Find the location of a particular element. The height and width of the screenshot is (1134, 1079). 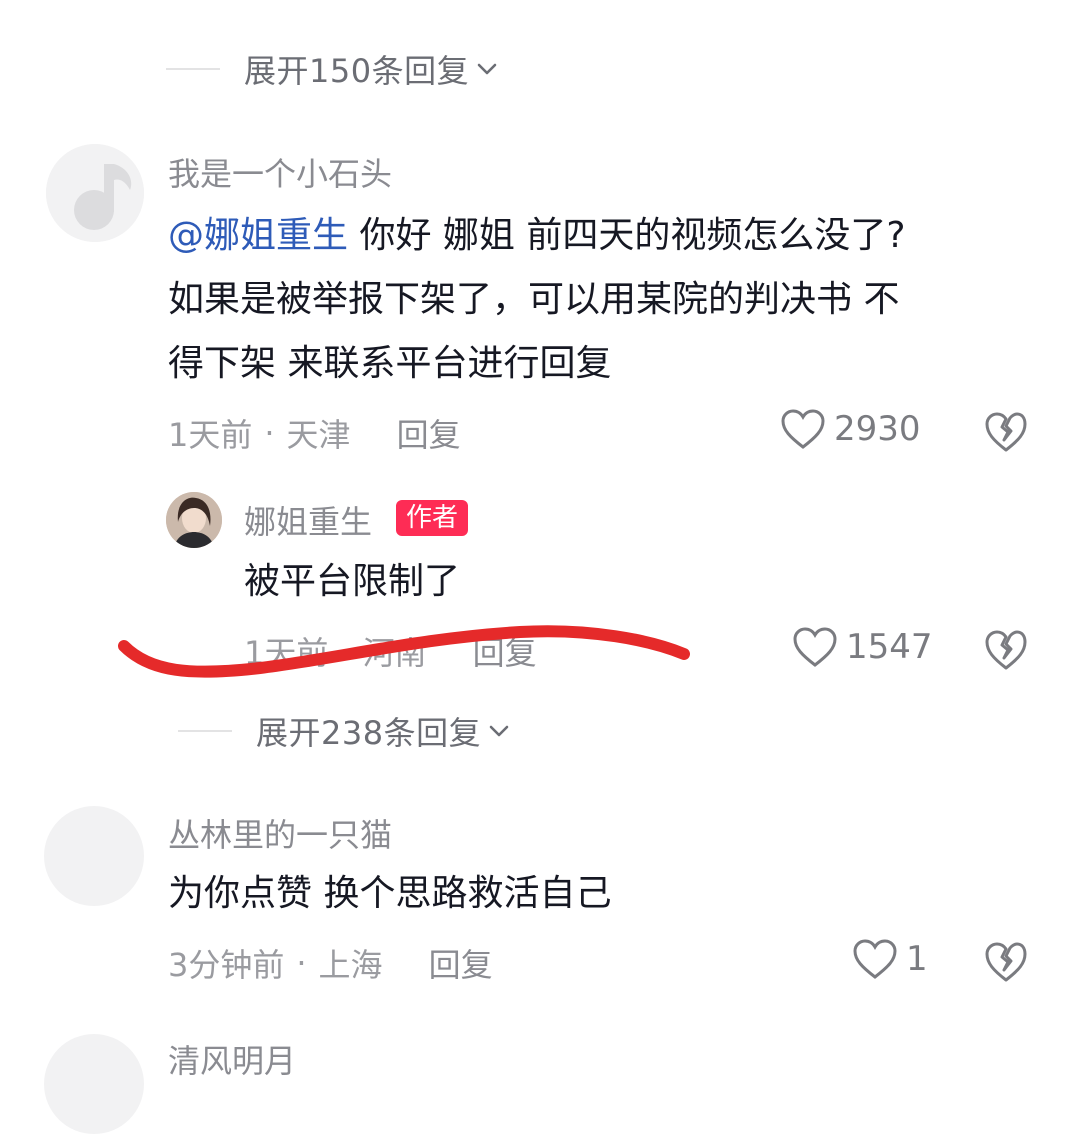

like-button: 2930 is located at coordinates (850, 429).